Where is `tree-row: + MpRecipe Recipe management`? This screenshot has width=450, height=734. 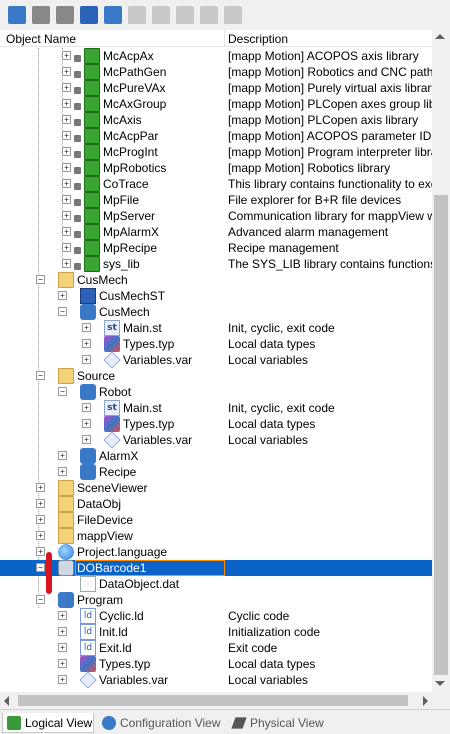
tree-row: + MpRecipe Recipe management is located at coordinates (216, 248).